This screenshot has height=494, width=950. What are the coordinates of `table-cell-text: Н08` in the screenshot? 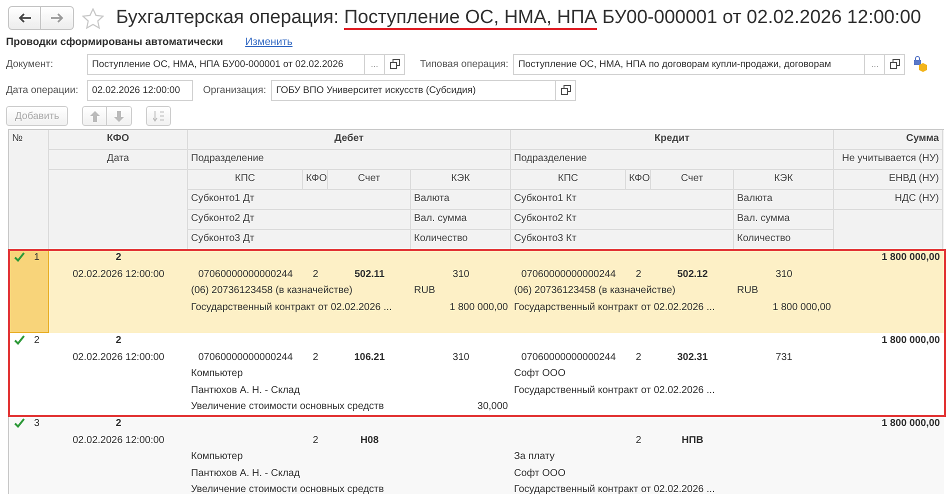 It's located at (369, 441).